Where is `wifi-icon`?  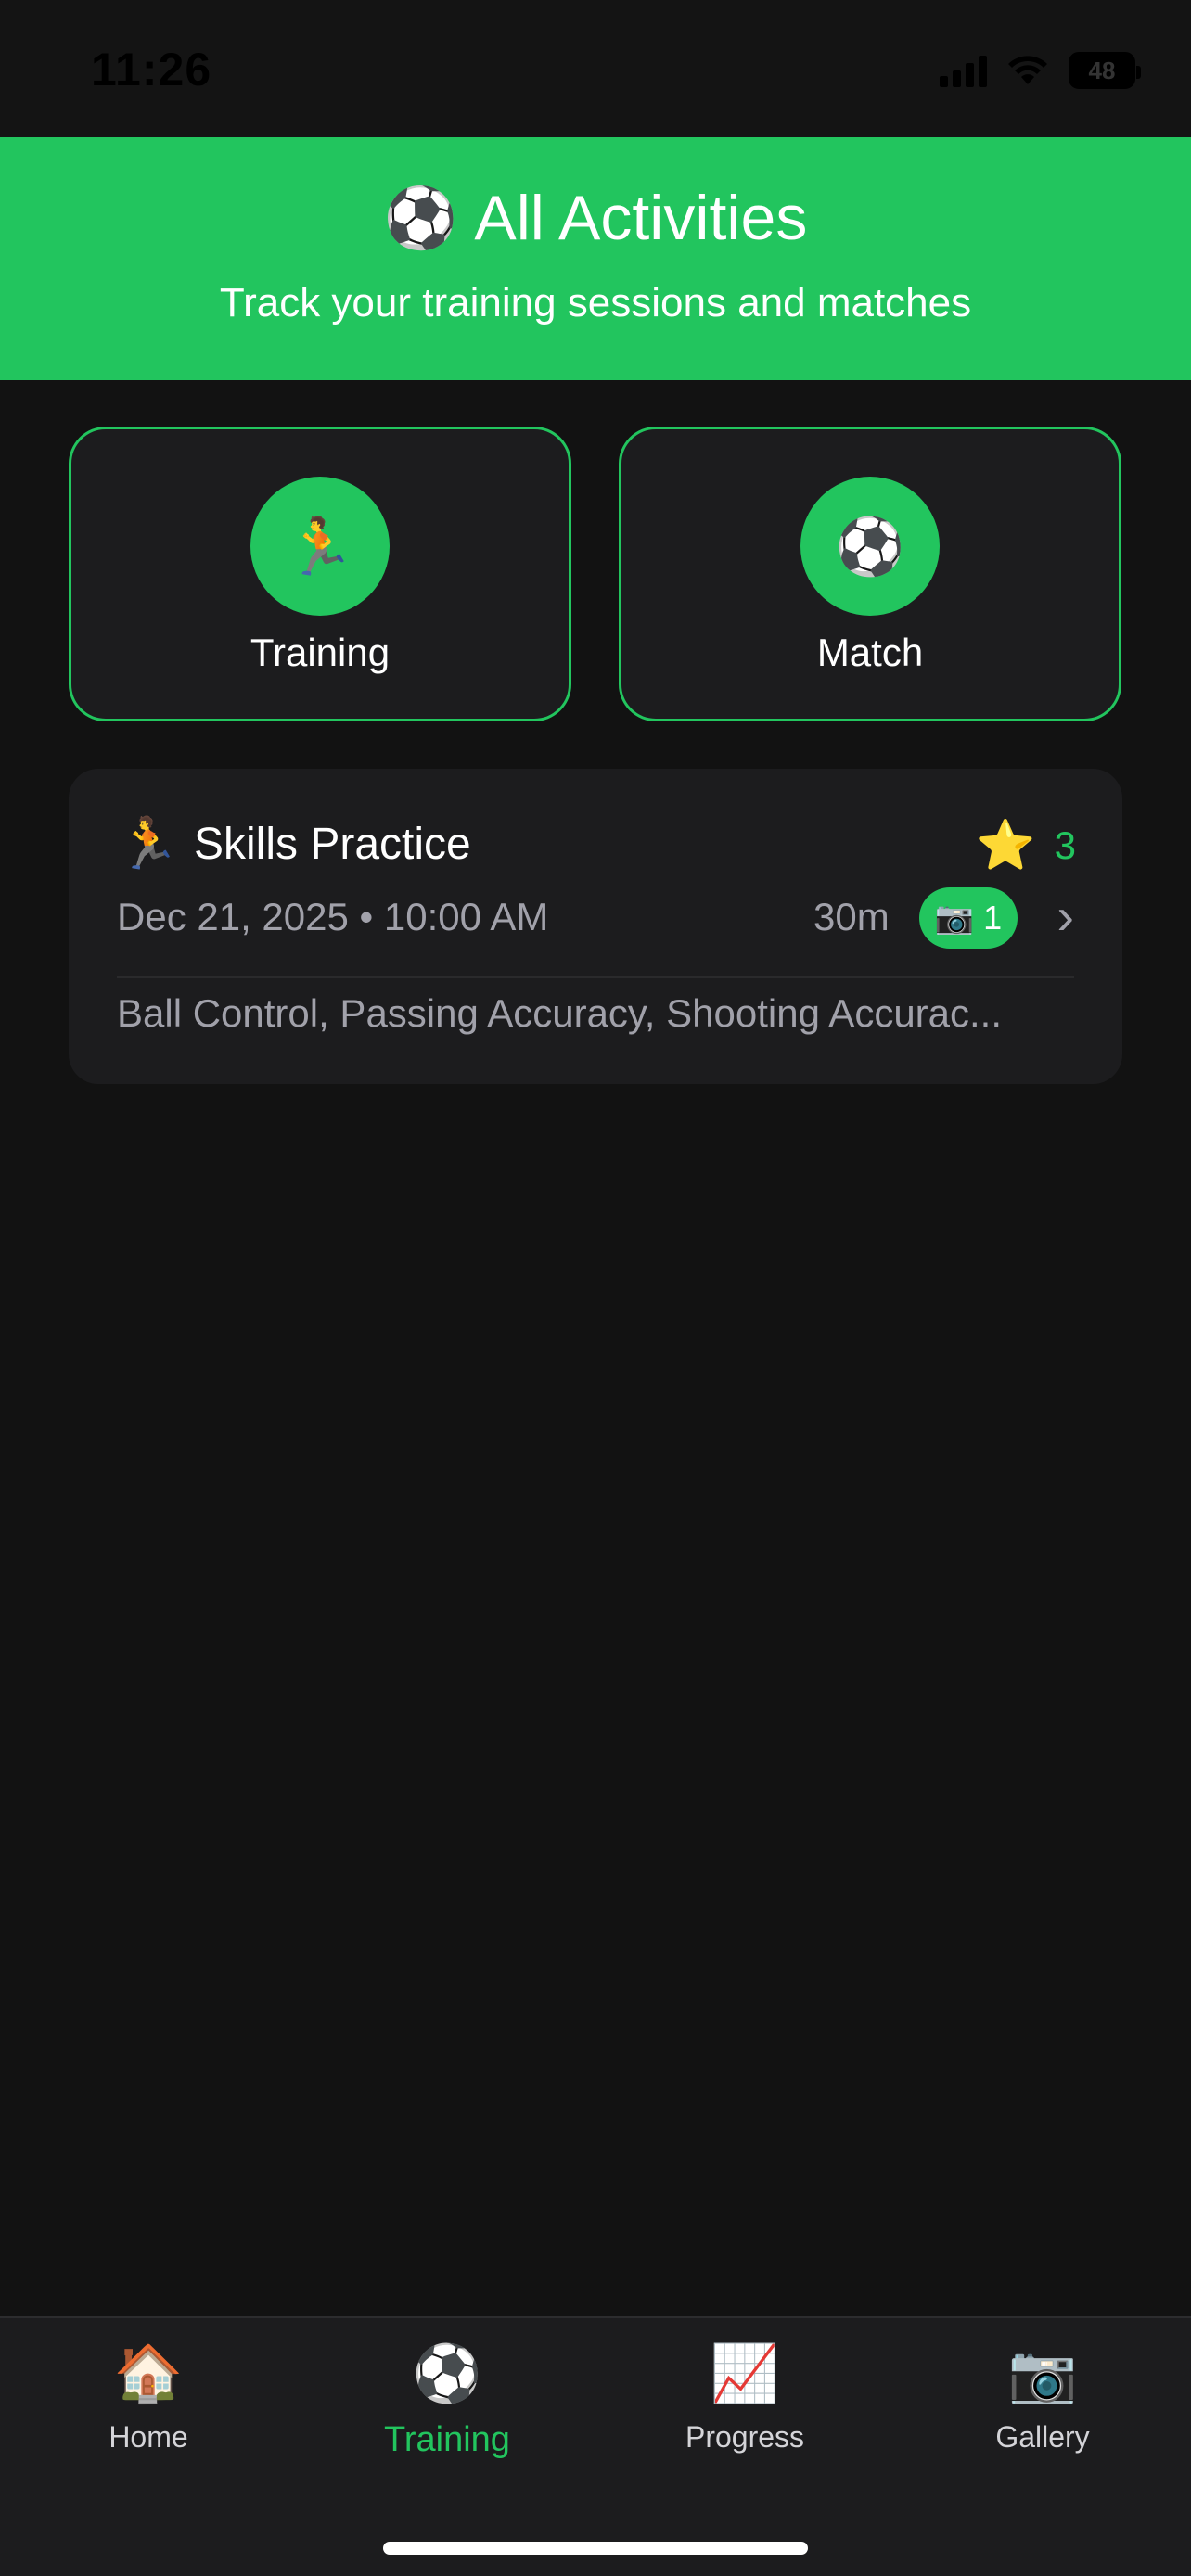
wifi-icon is located at coordinates (1027, 70).